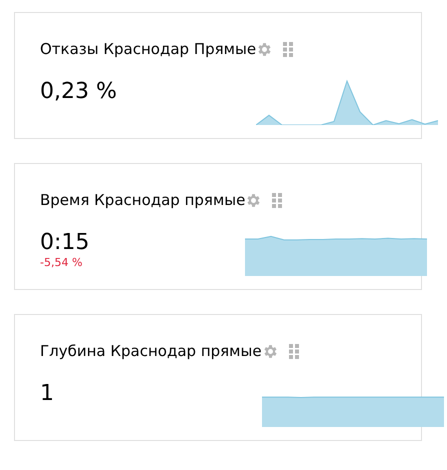 This screenshot has height=470, width=447. What do you see at coordinates (79, 91) in the screenshot?
I see `metric-value: 0,23 %` at bounding box center [79, 91].